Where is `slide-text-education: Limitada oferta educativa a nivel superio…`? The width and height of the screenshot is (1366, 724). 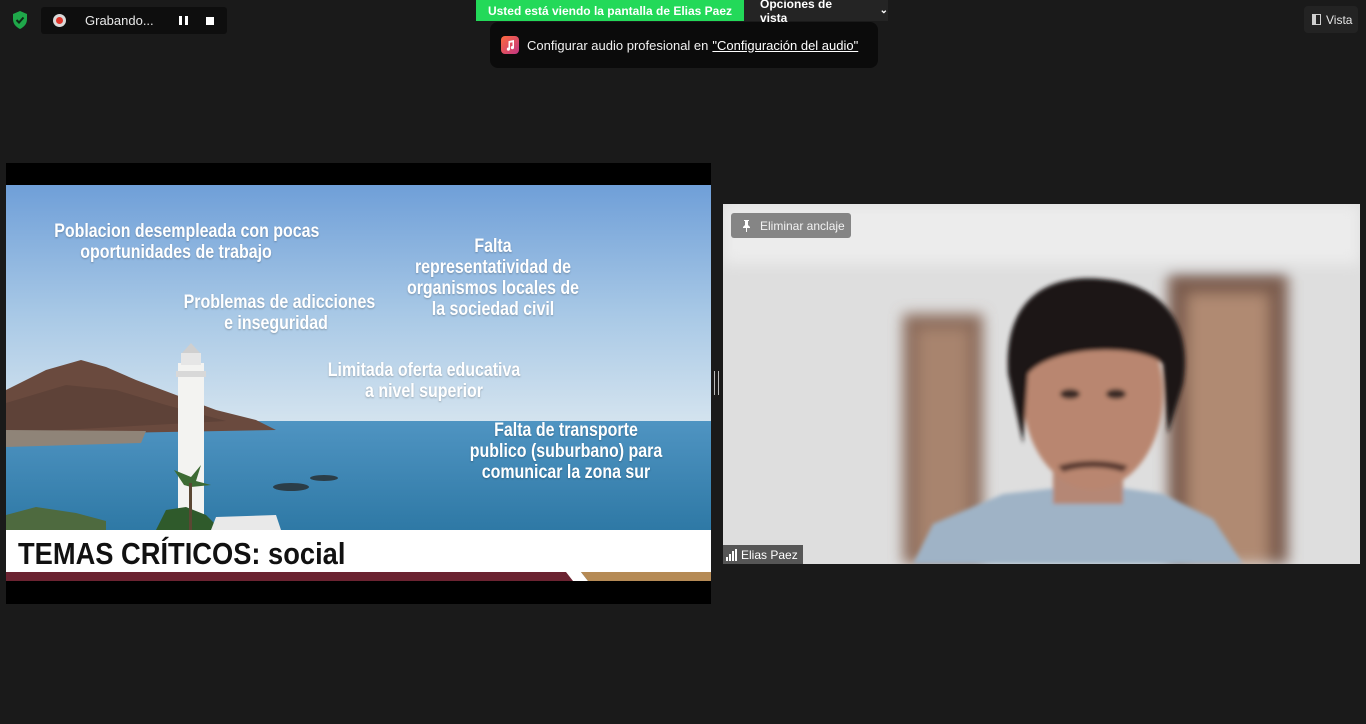 slide-text-education: Limitada oferta educativa a nivel superio… is located at coordinates (424, 381).